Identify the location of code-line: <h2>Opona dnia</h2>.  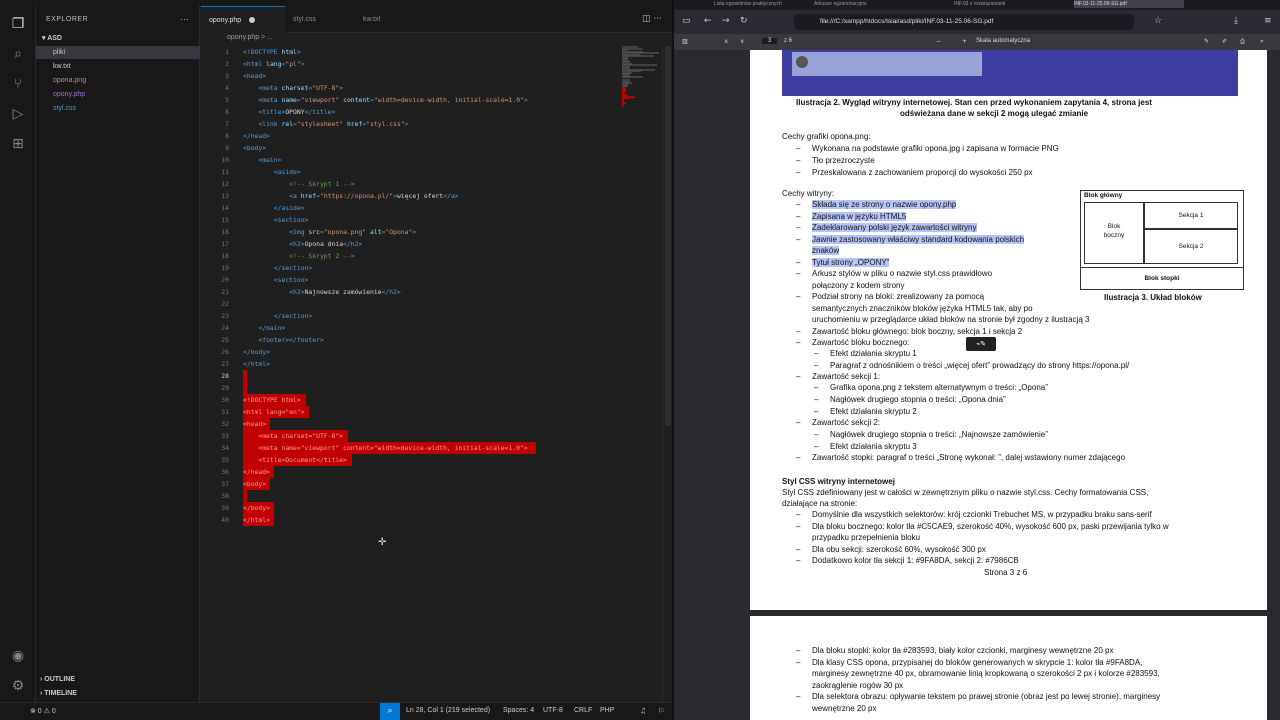
(302, 244).